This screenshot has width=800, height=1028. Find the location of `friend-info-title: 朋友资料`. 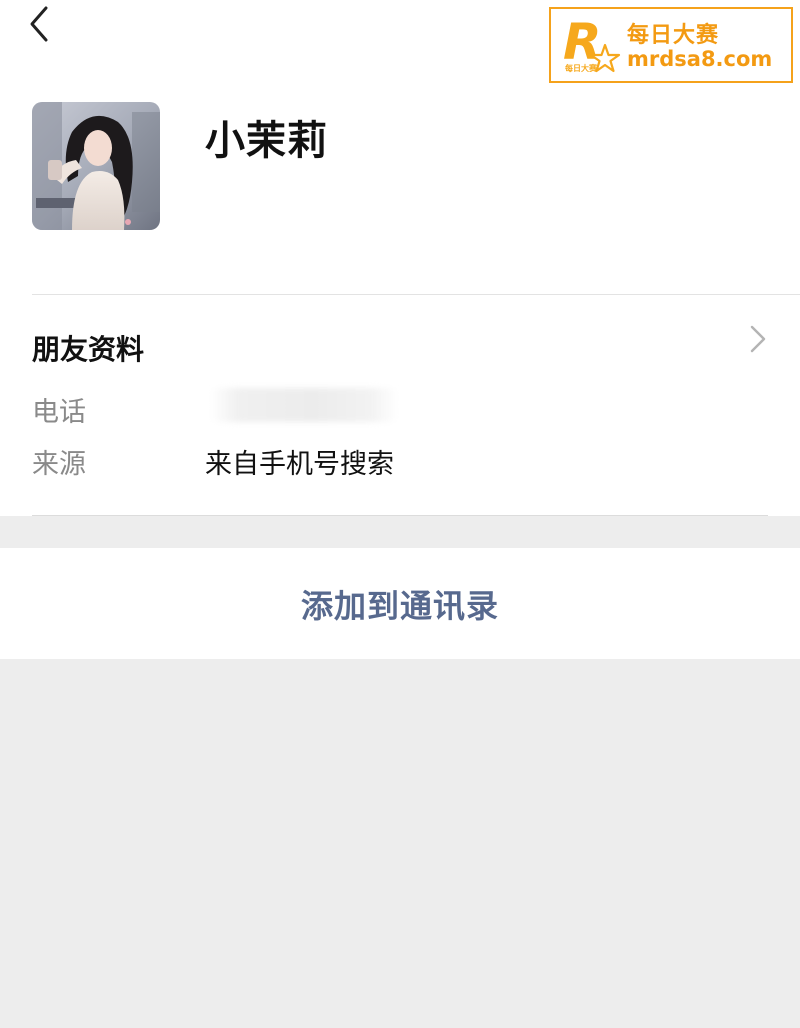

friend-info-title: 朋友资料 is located at coordinates (88, 348).